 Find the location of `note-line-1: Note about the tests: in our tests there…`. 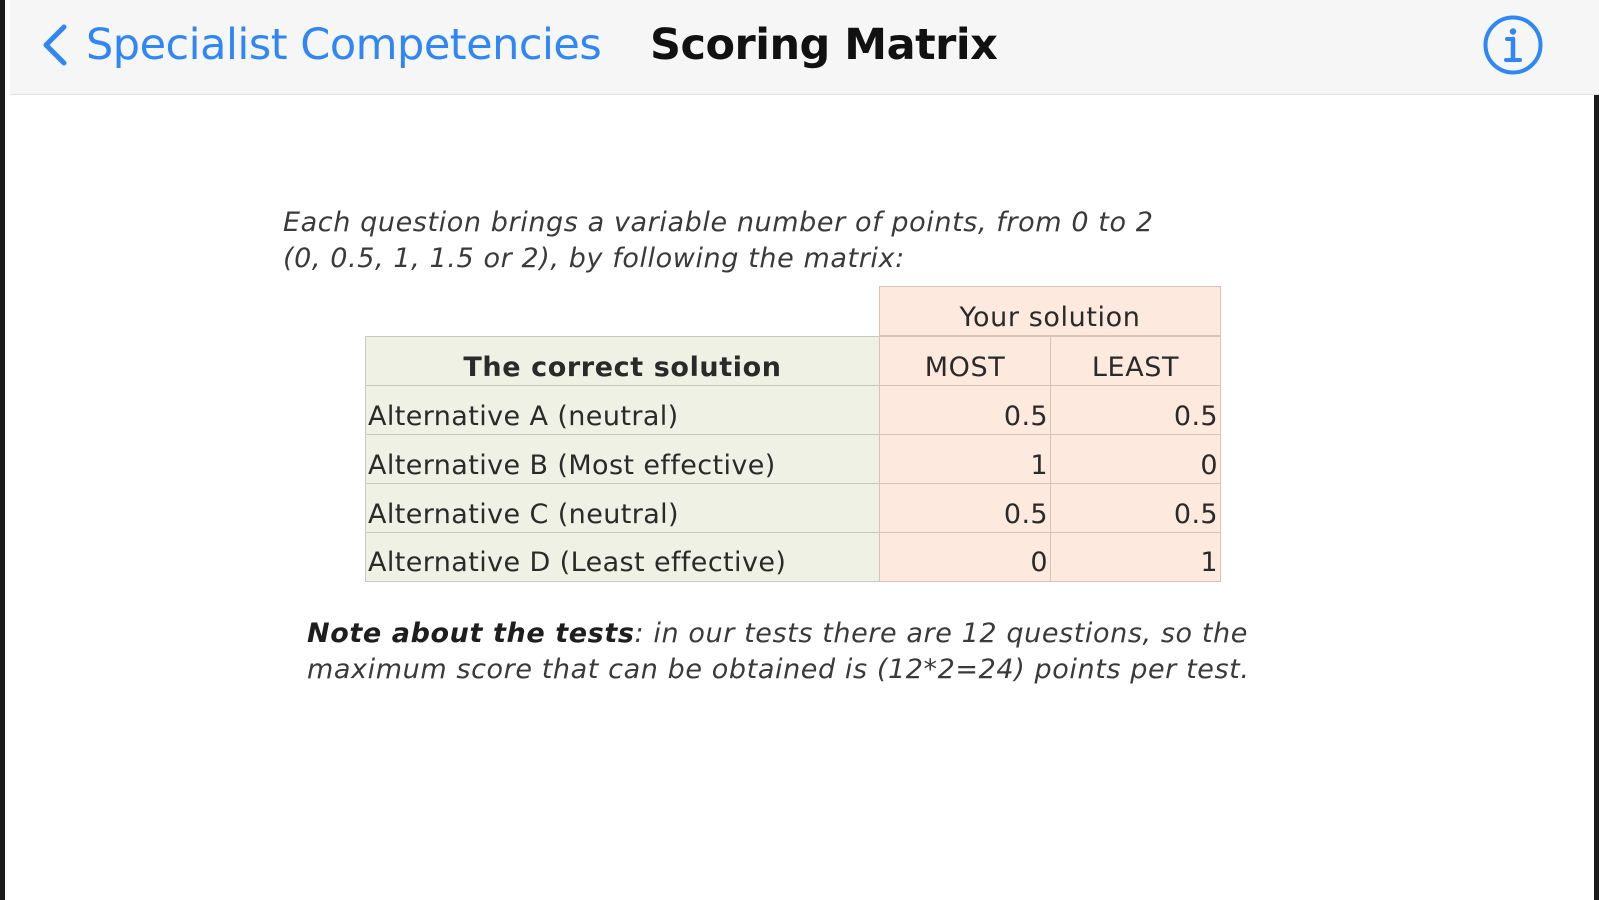

note-line-1: Note about the tests: in our tests there… is located at coordinates (827, 634).